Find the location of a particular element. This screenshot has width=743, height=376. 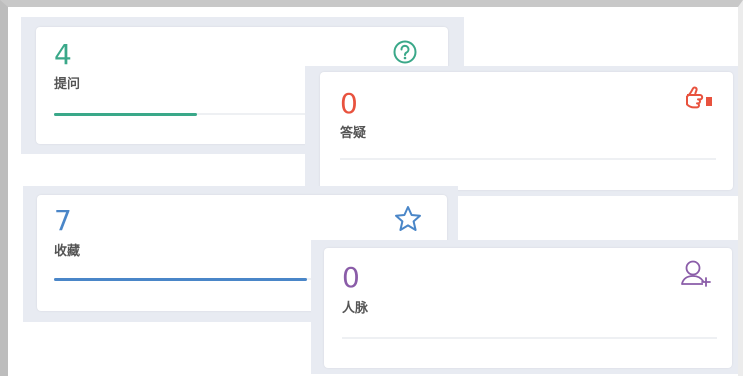

questions-progress-track is located at coordinates (189, 114).